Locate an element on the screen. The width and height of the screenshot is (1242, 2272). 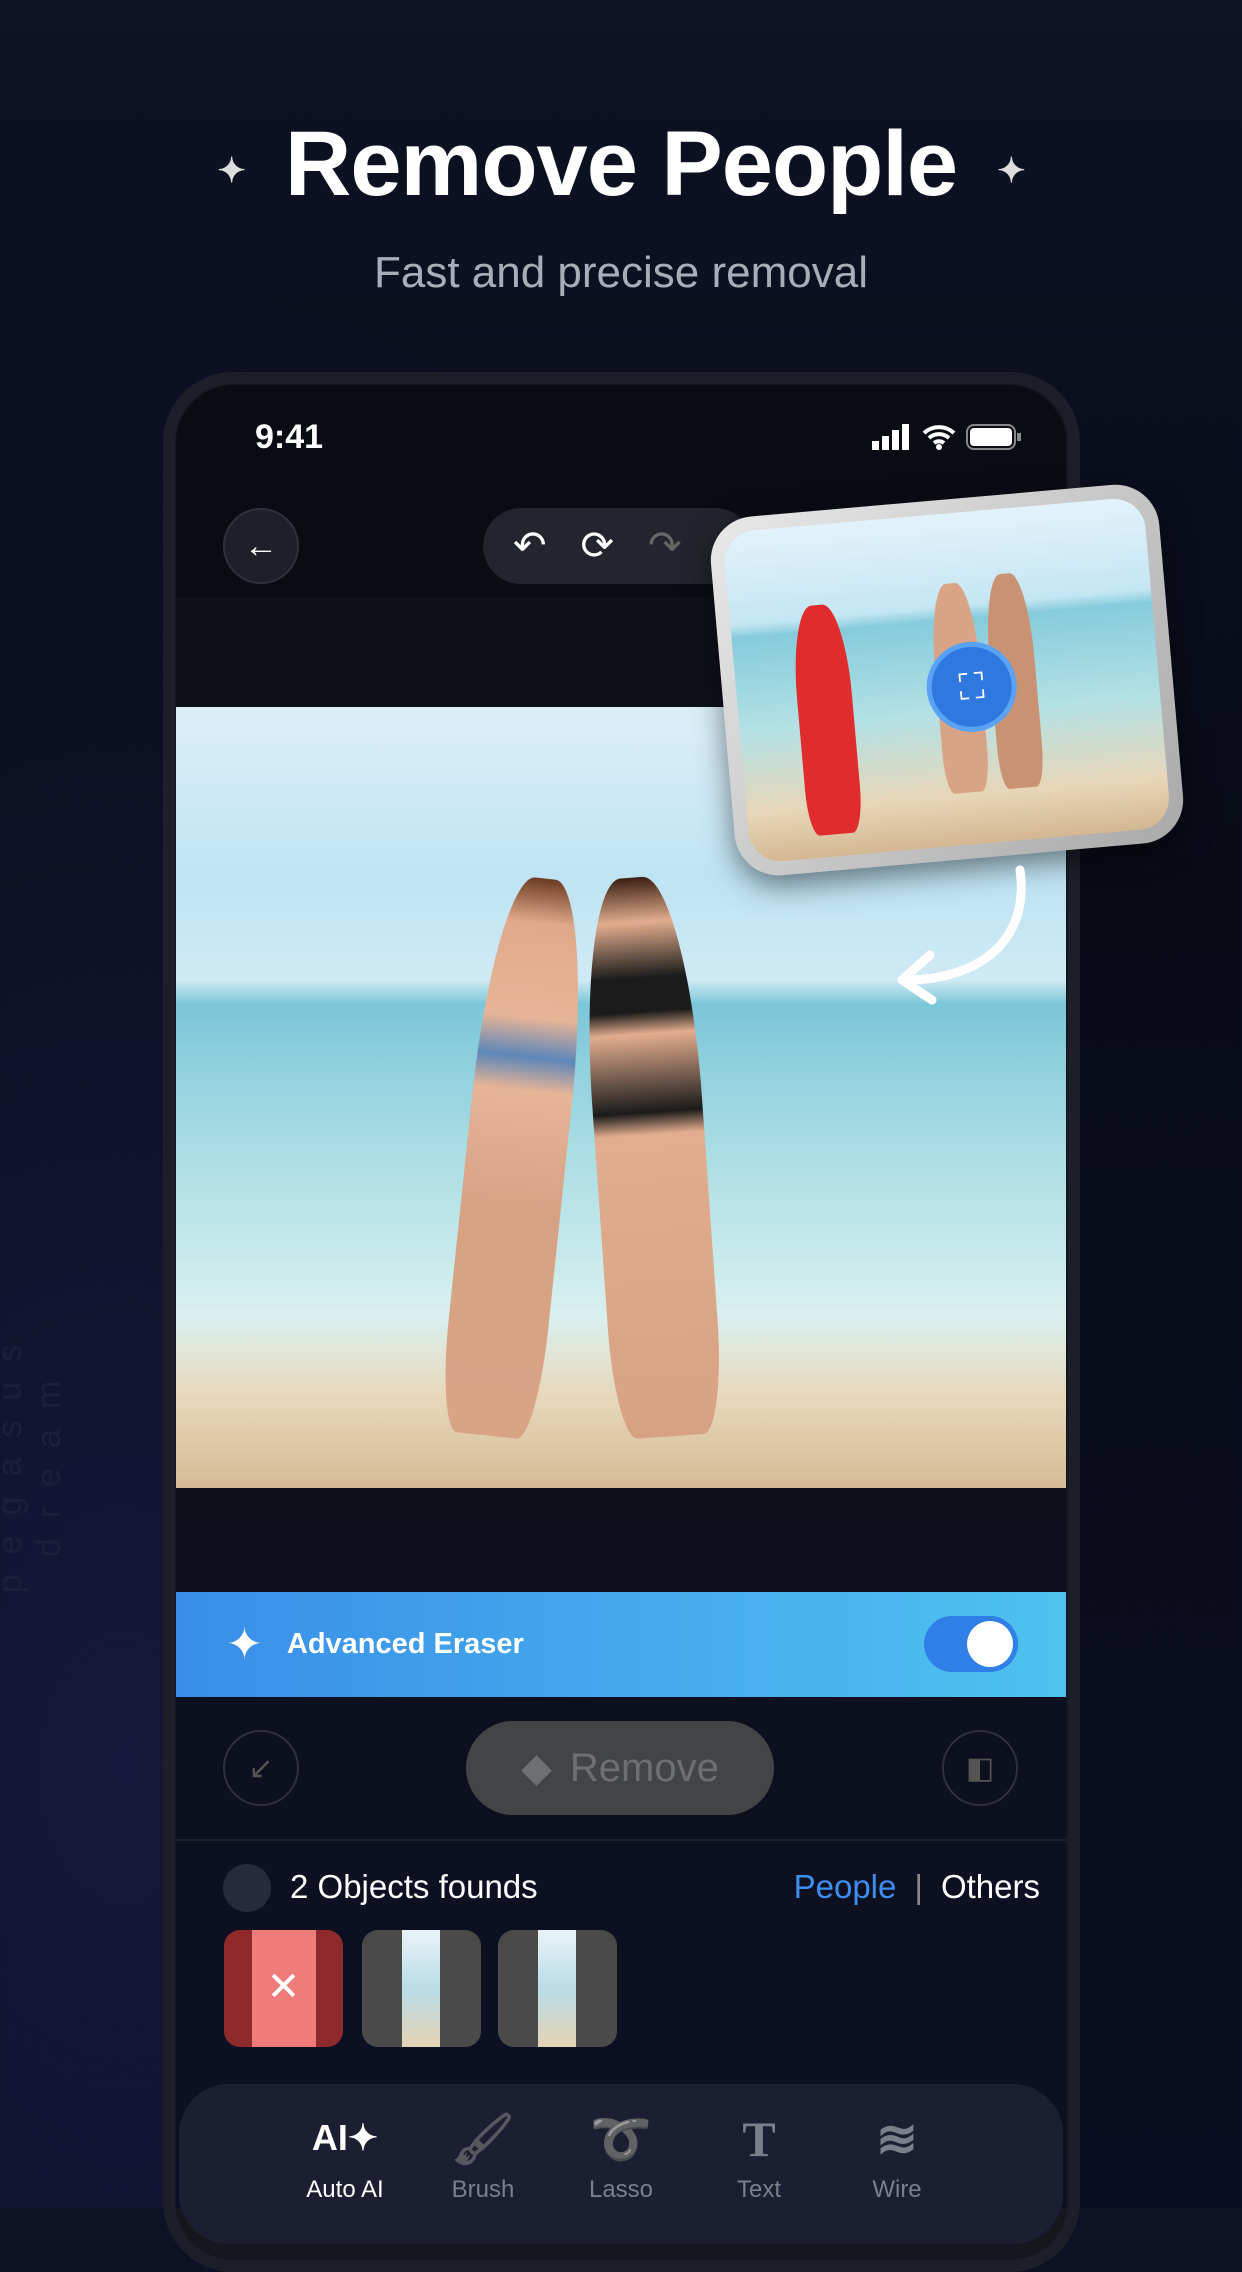
tab-auto-ai: AI✦ Auto AI is located at coordinates (345, 2177).